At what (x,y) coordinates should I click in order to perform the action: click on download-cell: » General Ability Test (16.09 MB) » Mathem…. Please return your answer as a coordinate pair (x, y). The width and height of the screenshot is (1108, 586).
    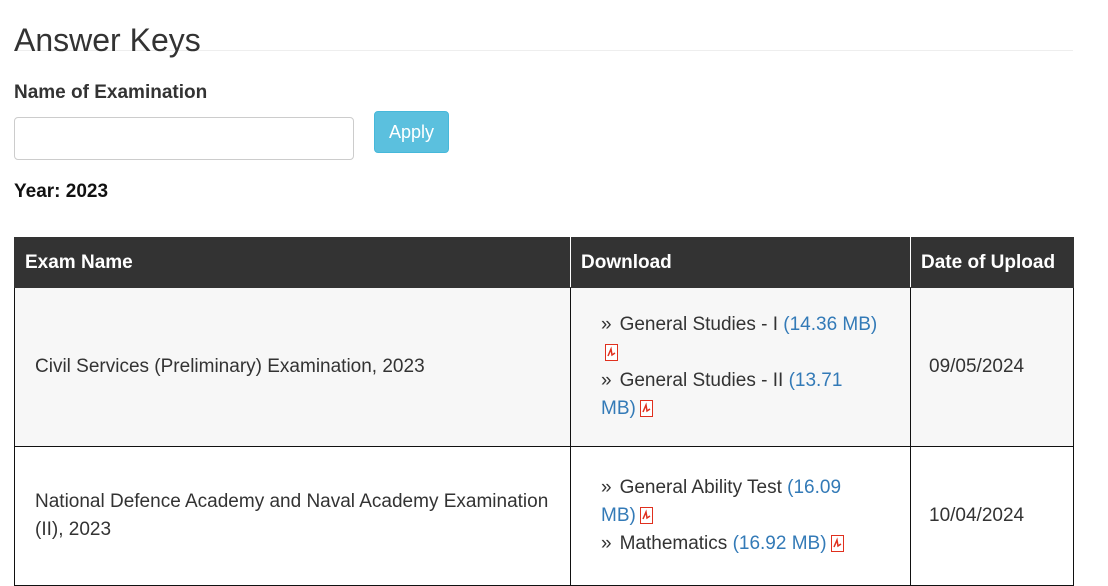
    Looking at the image, I should click on (740, 516).